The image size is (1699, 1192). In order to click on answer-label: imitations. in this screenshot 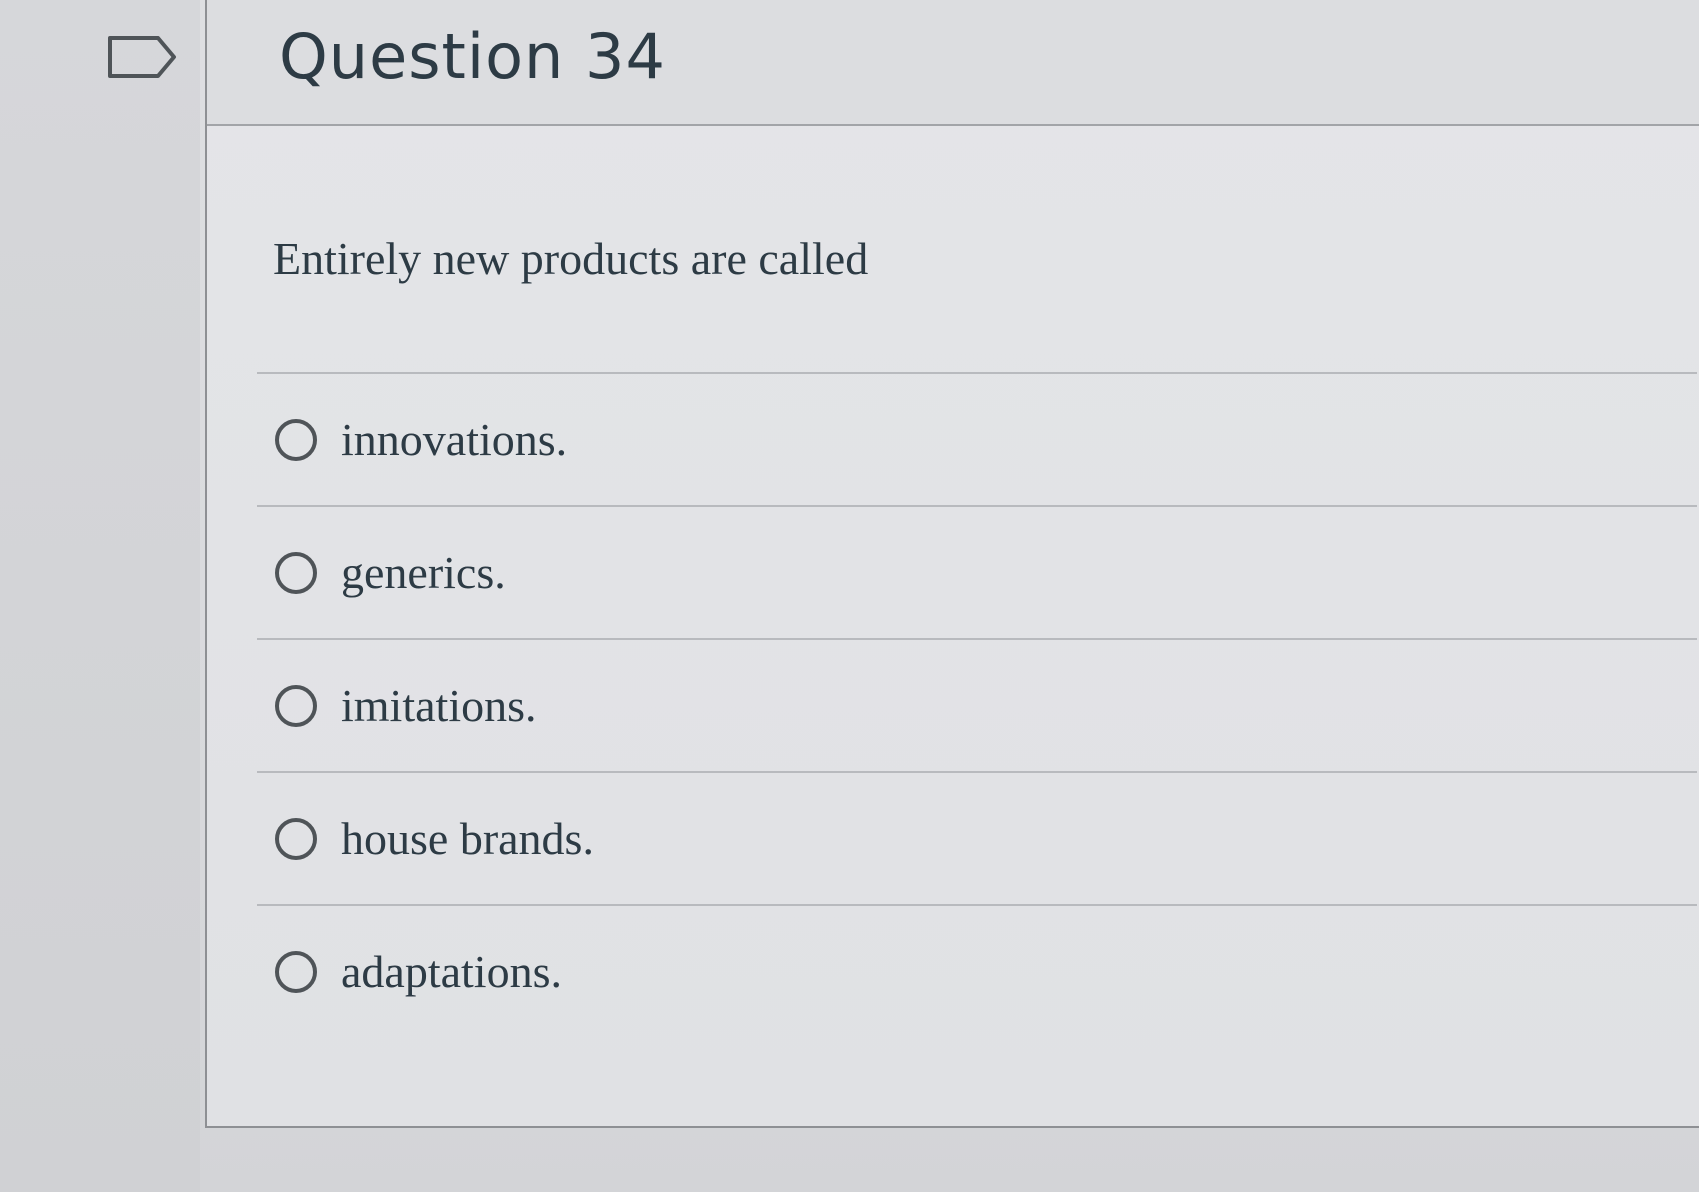, I will do `click(439, 705)`.